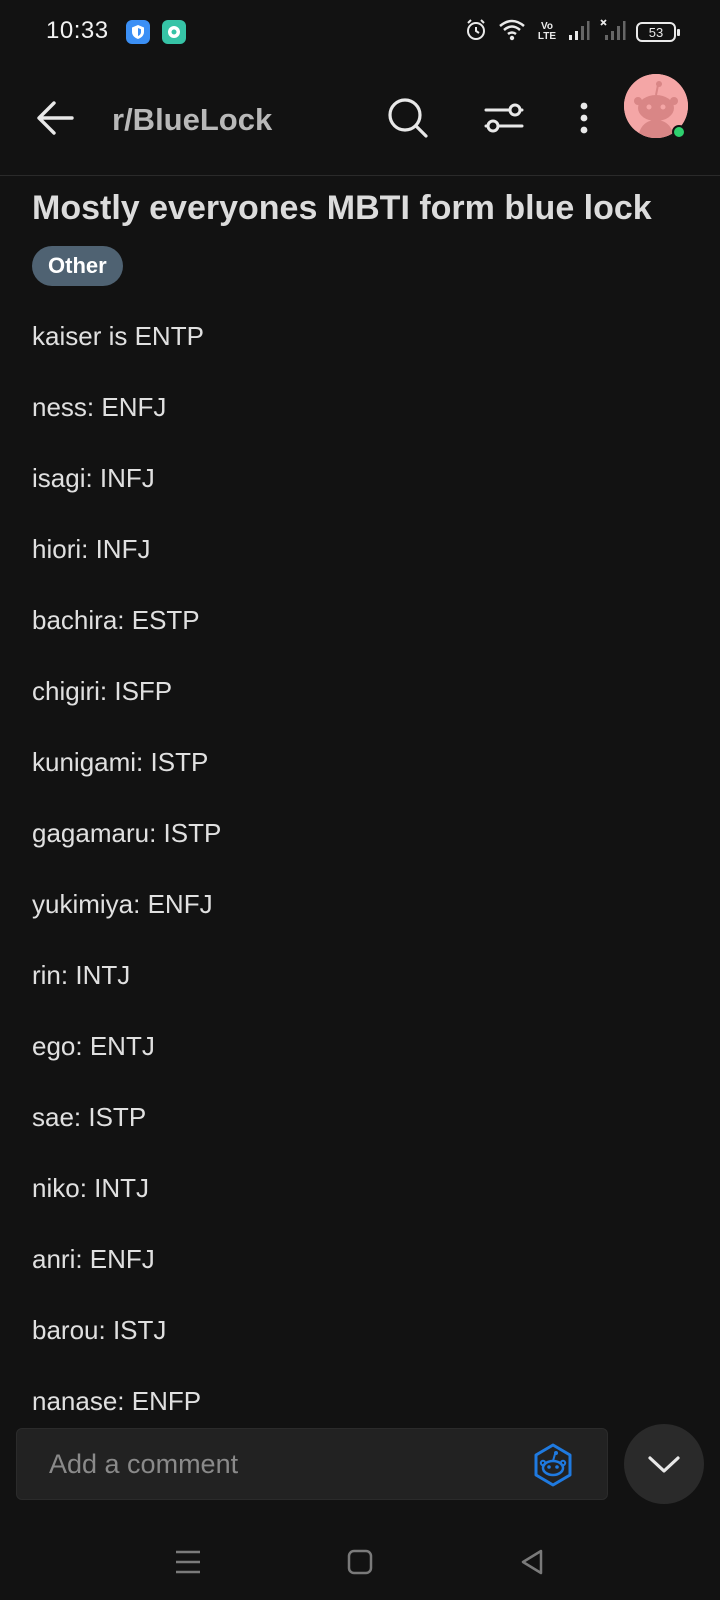 The image size is (720, 1600). Describe the element at coordinates (77, 30) in the screenshot. I see `status-time: 10:33` at that location.